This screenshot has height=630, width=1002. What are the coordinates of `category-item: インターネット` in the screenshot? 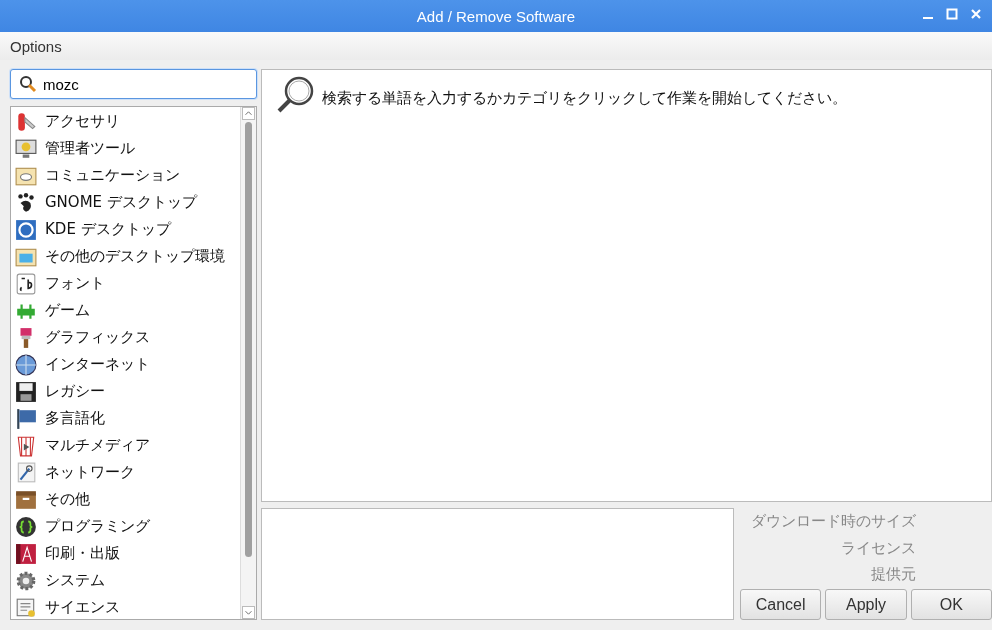 It's located at (125, 364).